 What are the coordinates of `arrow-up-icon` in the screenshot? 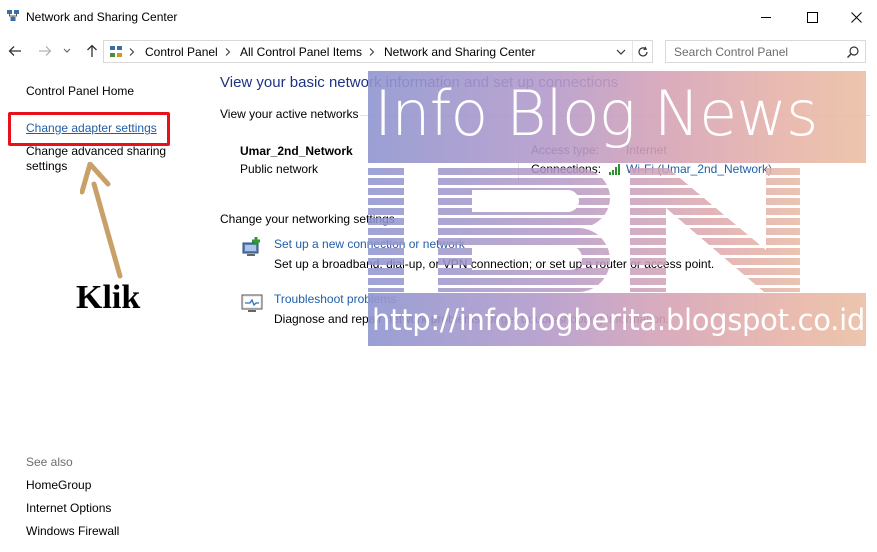 It's located at (92, 50).